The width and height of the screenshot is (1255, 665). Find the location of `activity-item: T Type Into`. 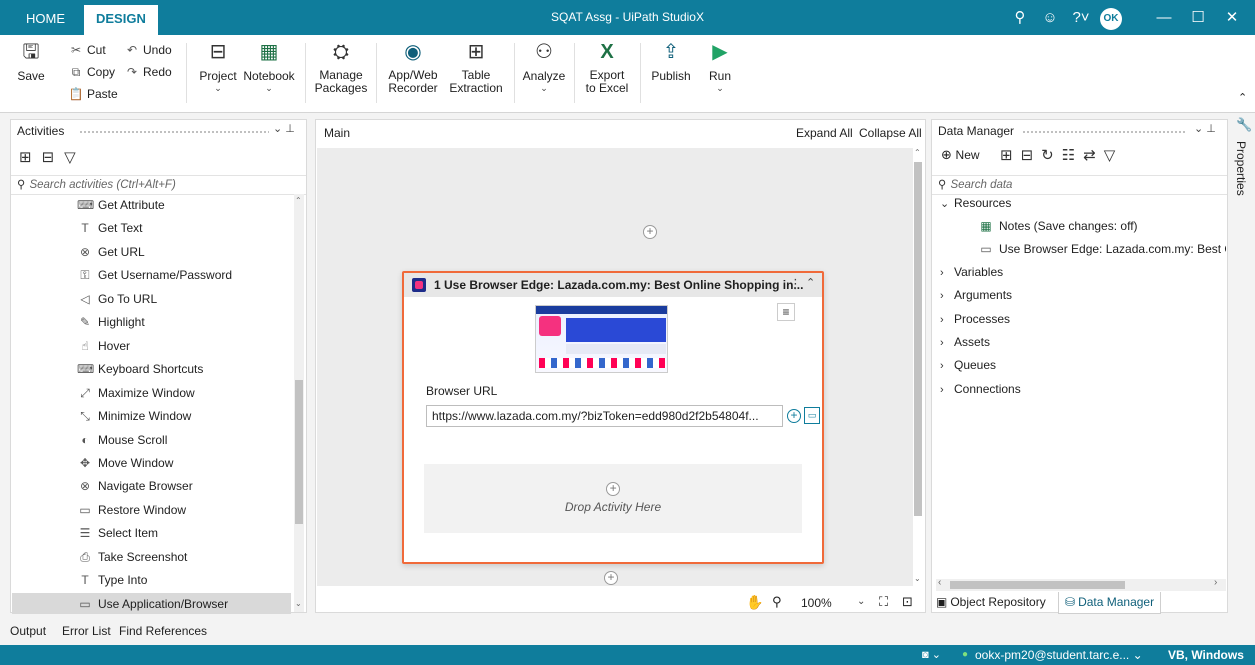

activity-item: T Type Into is located at coordinates (112, 580).